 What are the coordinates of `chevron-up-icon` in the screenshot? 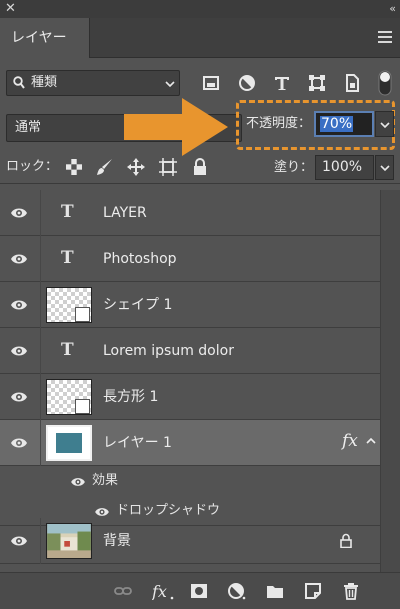 It's located at (371, 441).